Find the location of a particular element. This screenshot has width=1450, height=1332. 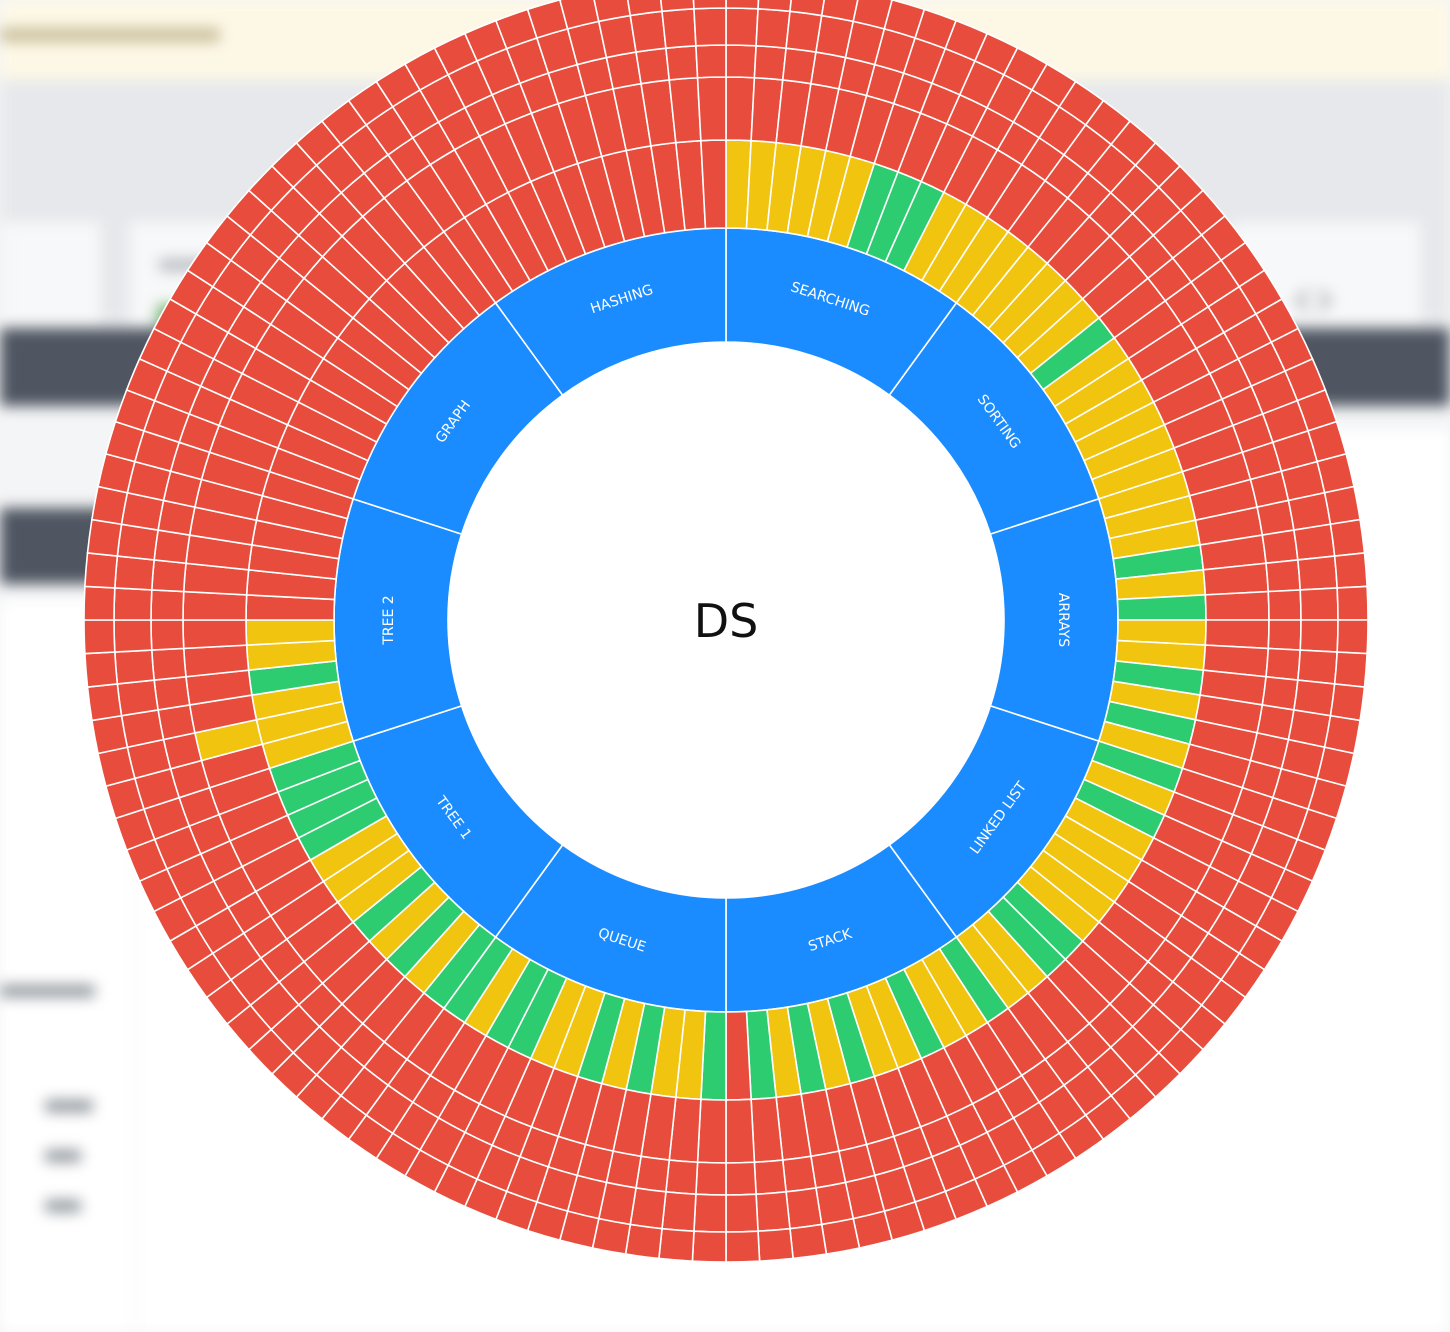

problem-segment-arrays-done is located at coordinates (1161, 607).